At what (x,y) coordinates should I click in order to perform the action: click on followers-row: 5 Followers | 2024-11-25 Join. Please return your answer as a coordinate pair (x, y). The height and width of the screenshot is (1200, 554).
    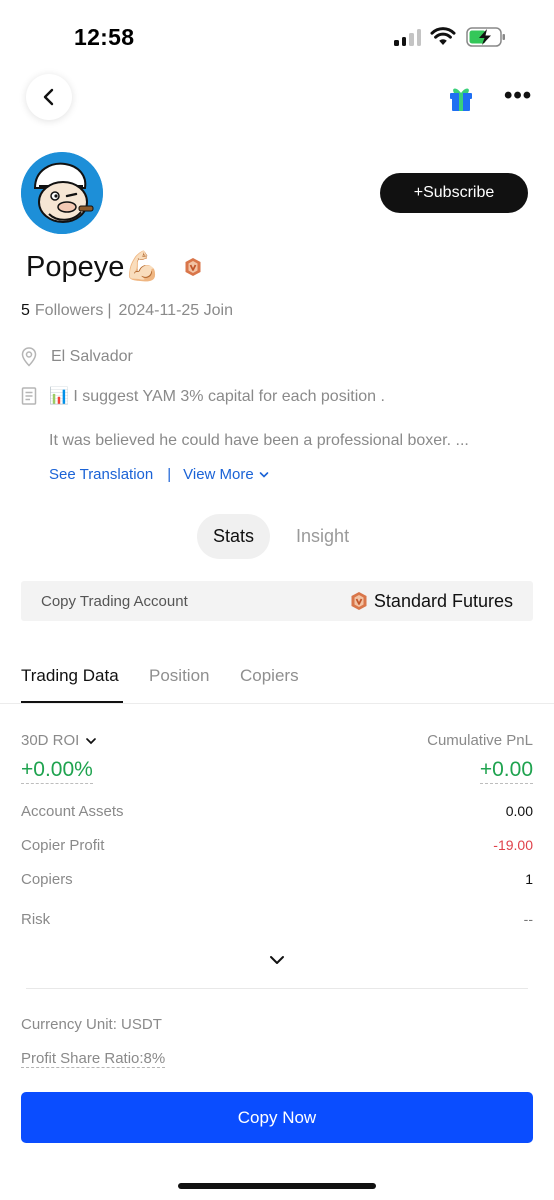
    Looking at the image, I should click on (127, 311).